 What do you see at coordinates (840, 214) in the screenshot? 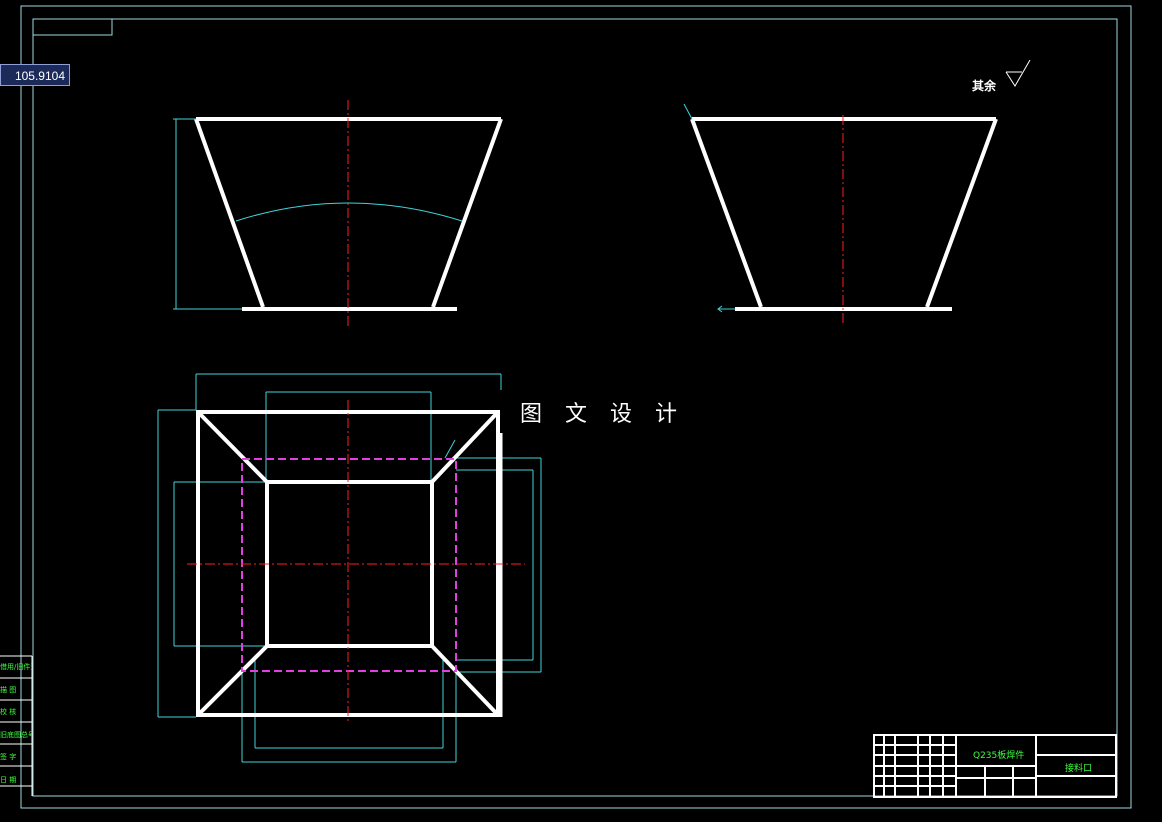
I see `side-view` at bounding box center [840, 214].